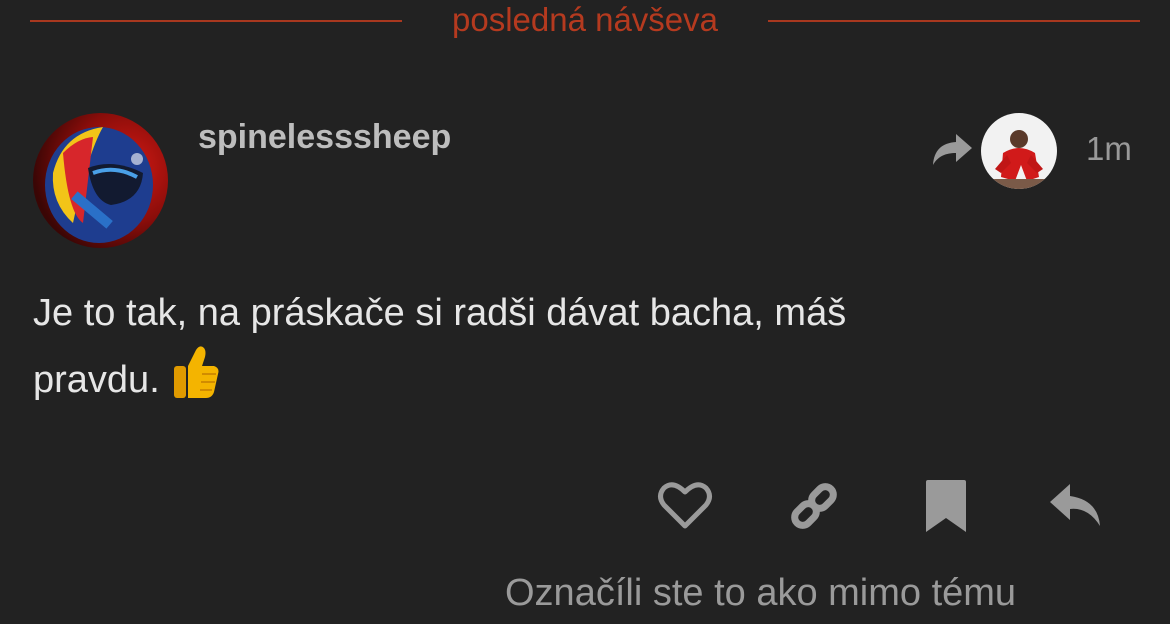 The width and height of the screenshot is (1170, 624). What do you see at coordinates (1076, 506) in the screenshot?
I see `reply-icon` at bounding box center [1076, 506].